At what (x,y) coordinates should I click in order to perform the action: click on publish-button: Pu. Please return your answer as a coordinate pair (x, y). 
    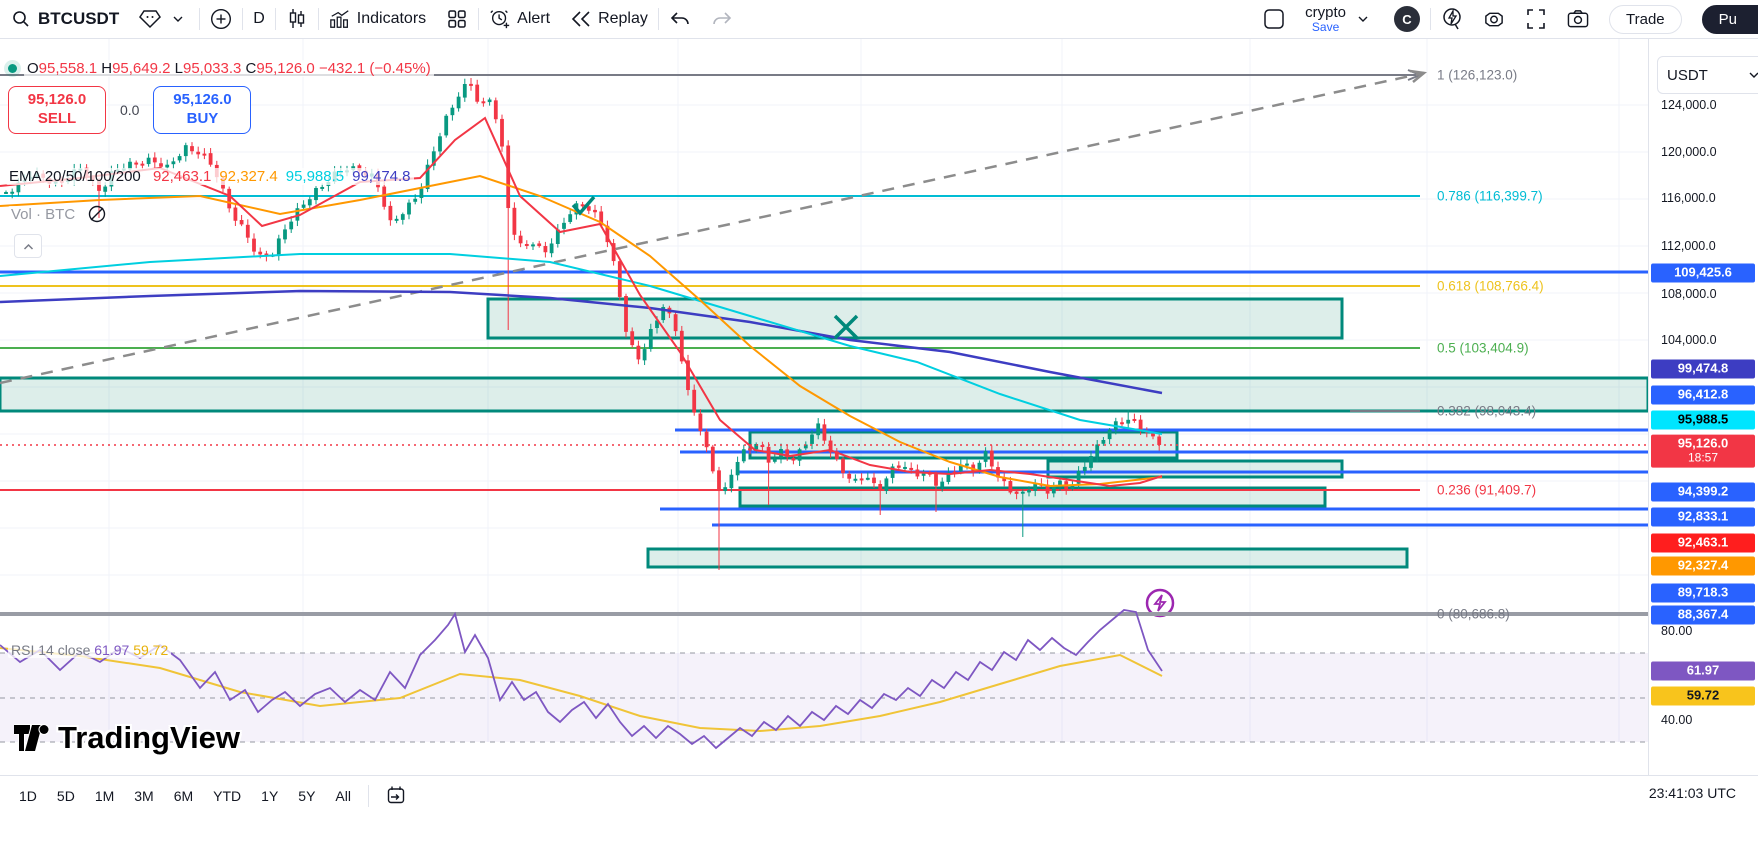
    Looking at the image, I should click on (1725, 19).